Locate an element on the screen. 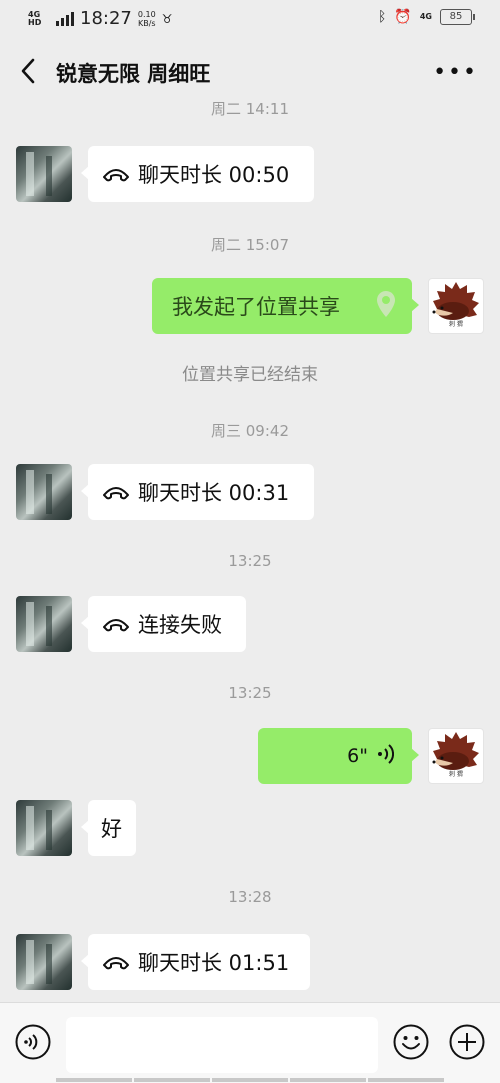  input-bar is located at coordinates (250, 1042).